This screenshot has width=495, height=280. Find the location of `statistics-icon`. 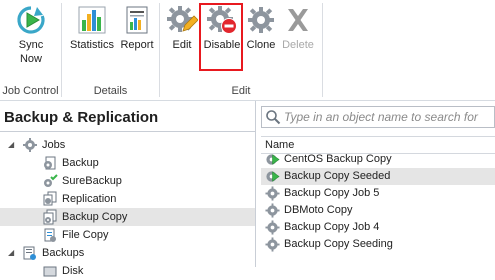

statistics-icon is located at coordinates (92, 20).